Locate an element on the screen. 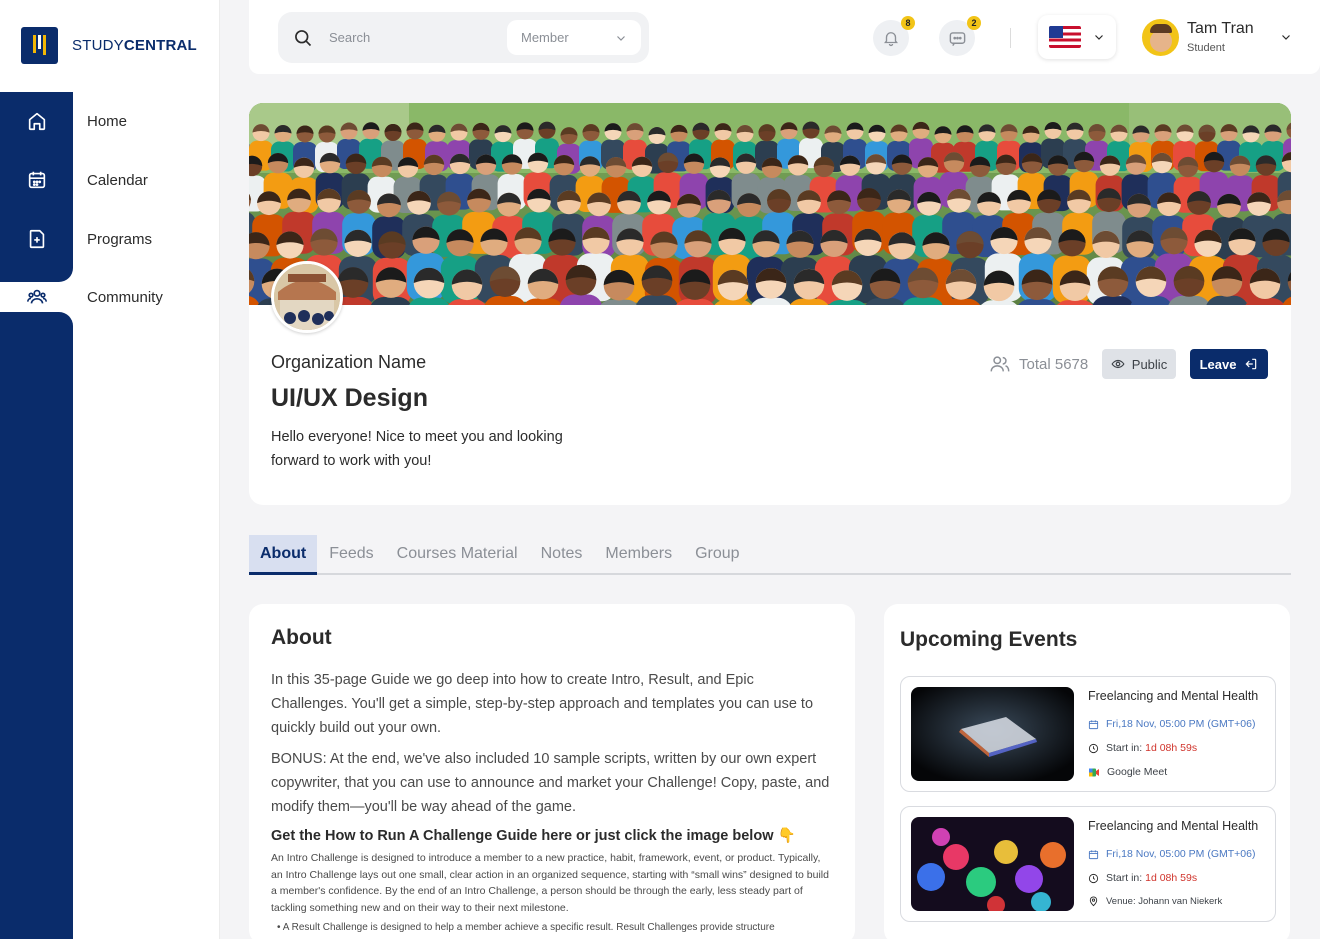  sidebar-item-label: Home is located at coordinates (107, 121).